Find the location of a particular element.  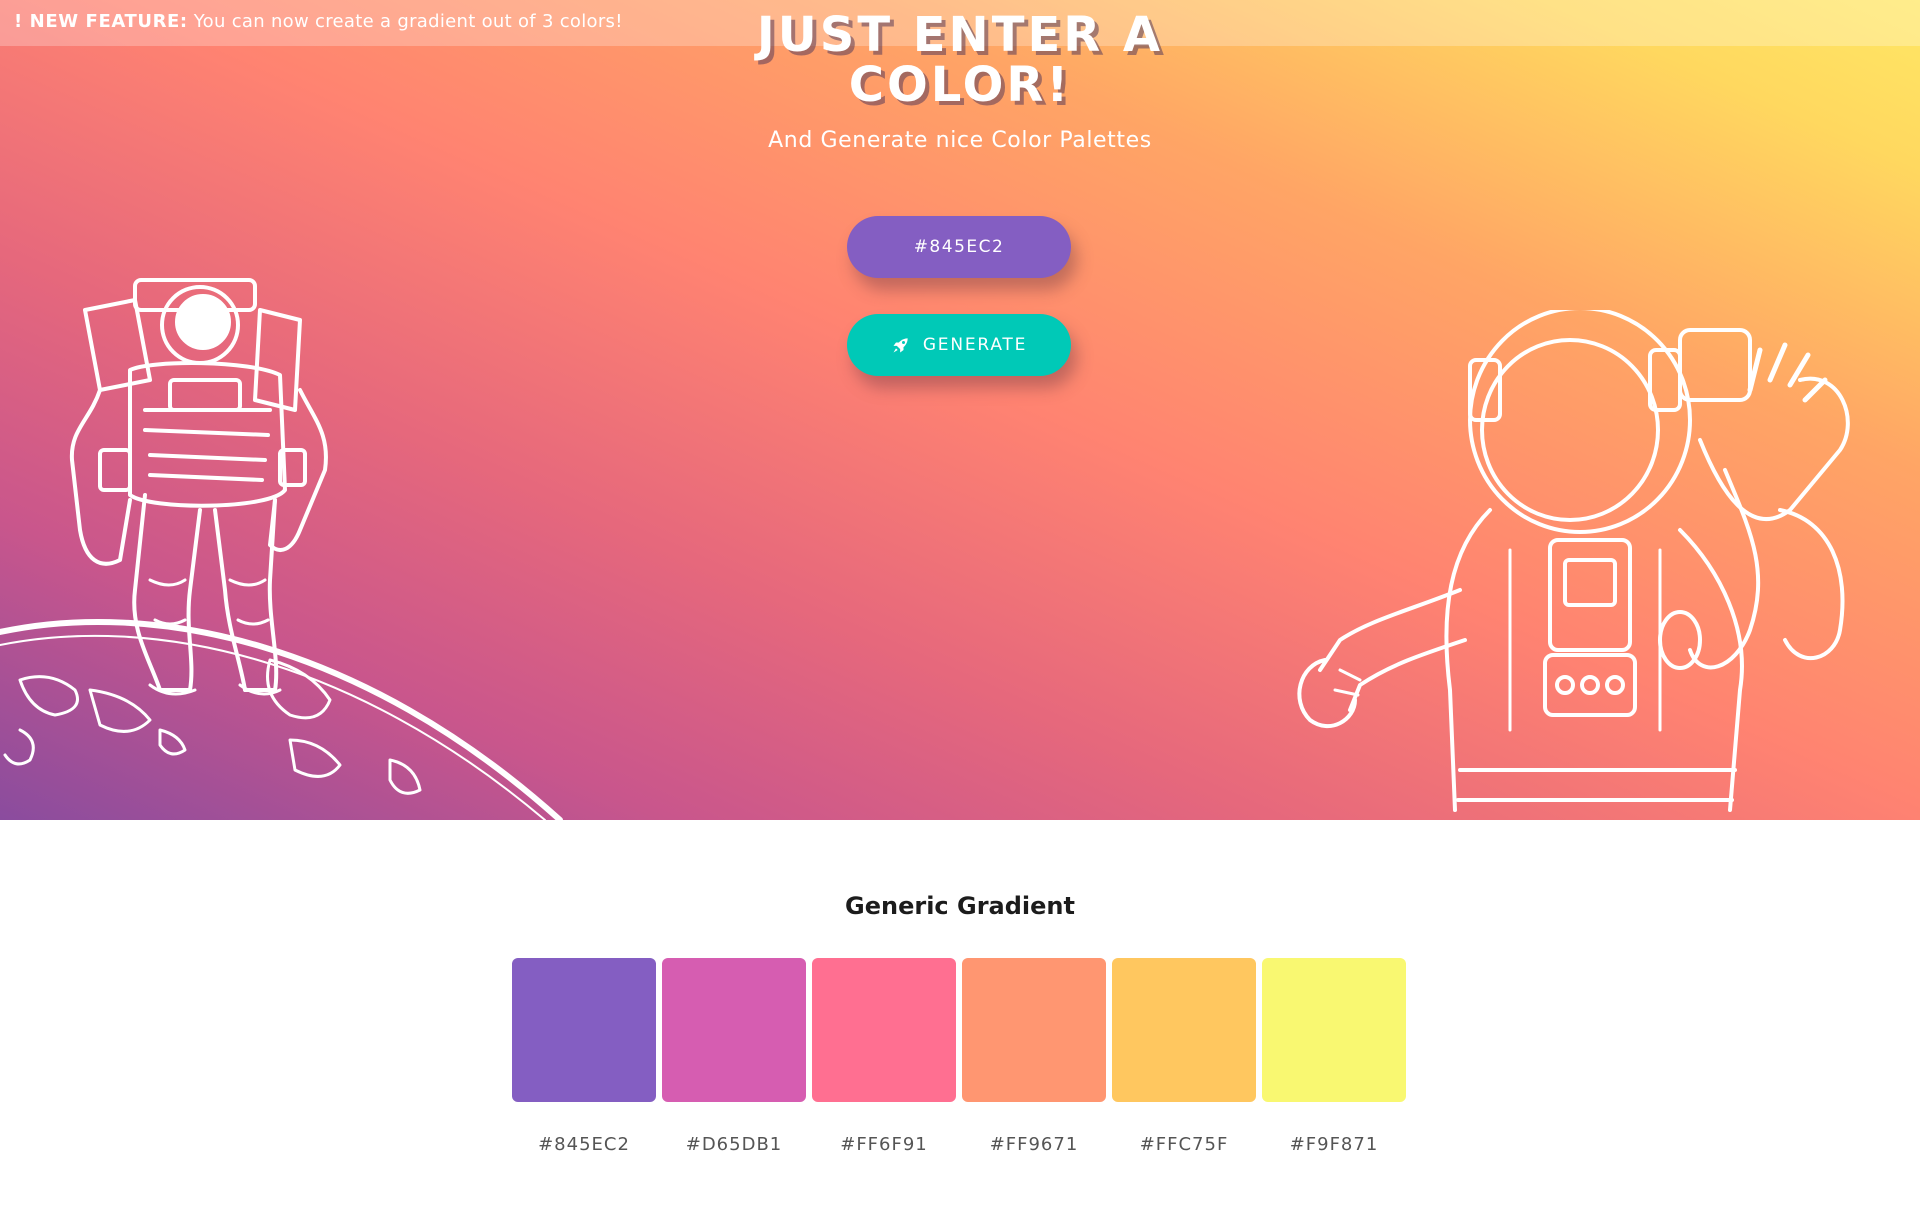

page-title: JUST ENTER A COLOR! is located at coordinates (960, 60).